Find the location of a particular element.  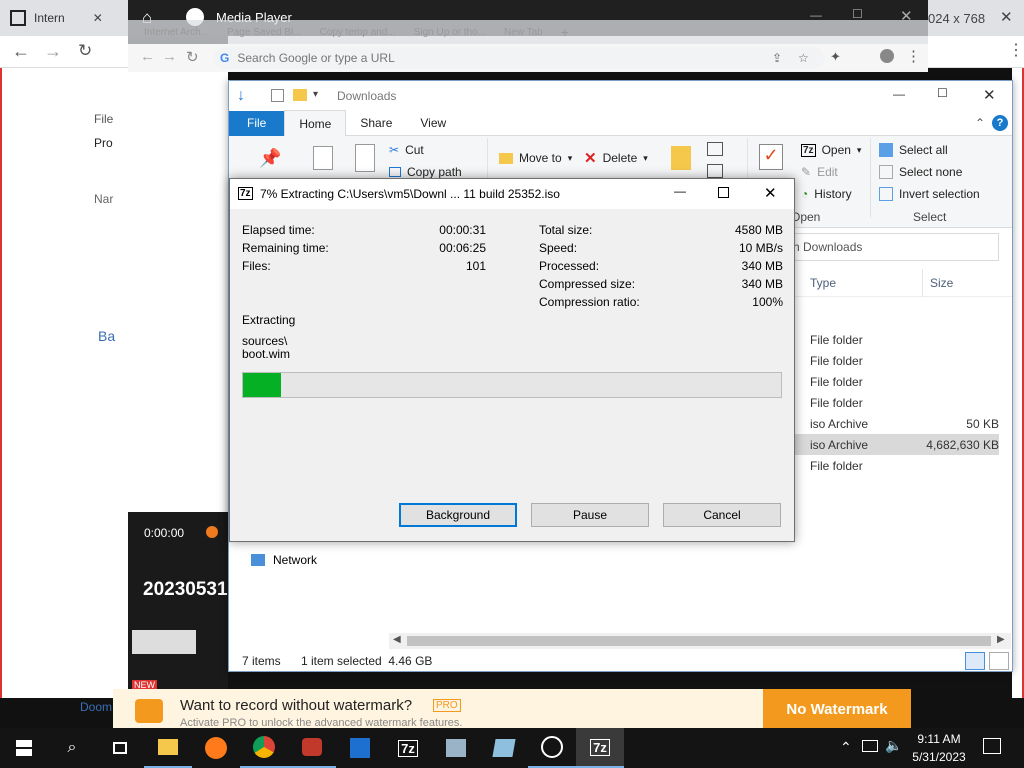

tab-view: View is located at coordinates (433, 123).